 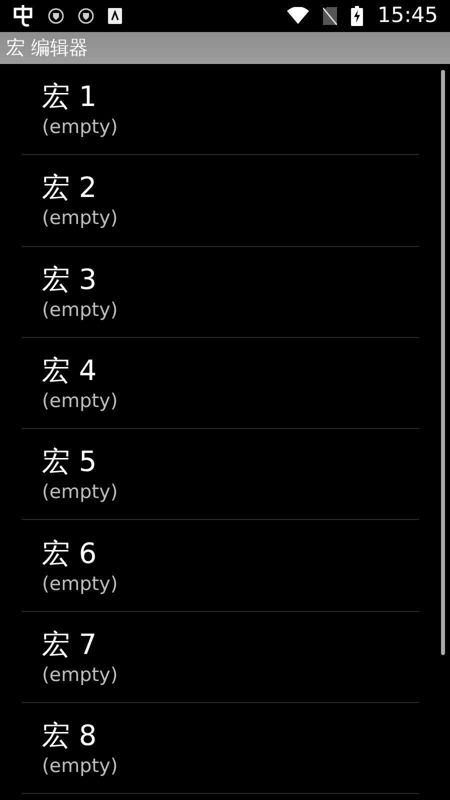 What do you see at coordinates (407, 16) in the screenshot?
I see `status-time: 15:45` at bounding box center [407, 16].